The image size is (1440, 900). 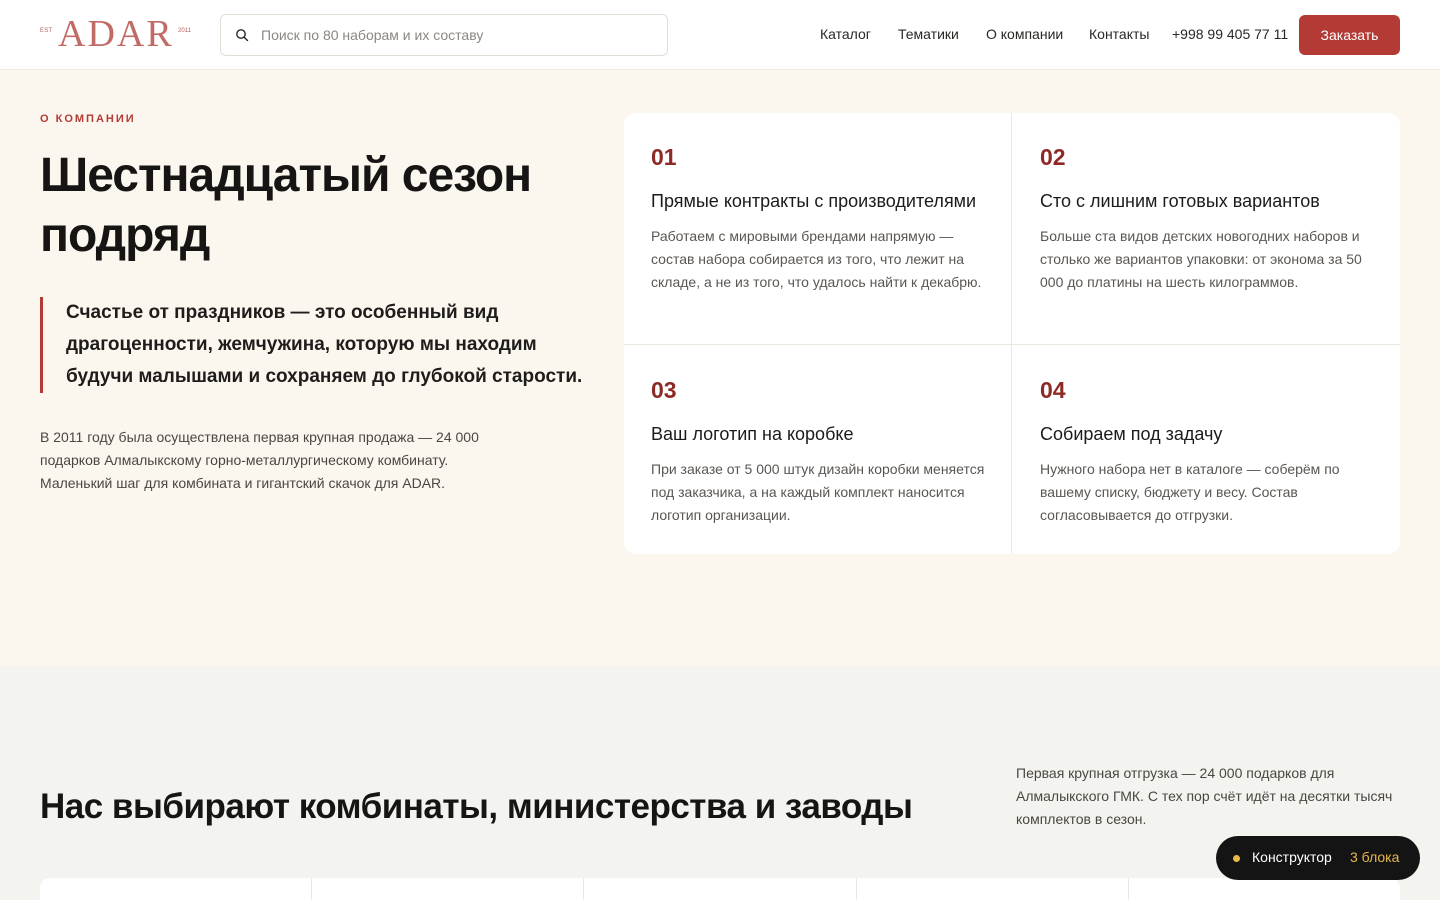 What do you see at coordinates (664, 390) in the screenshot?
I see `feature-number: 03` at bounding box center [664, 390].